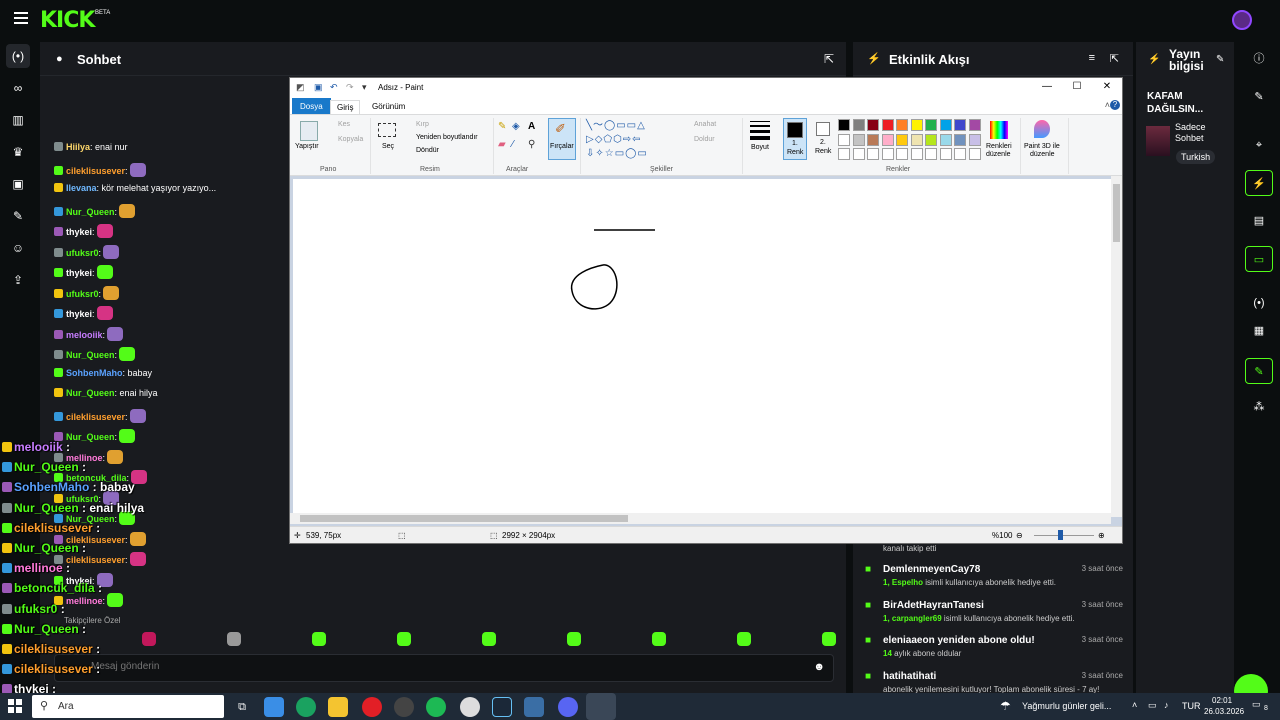 The image size is (1280, 720). I want to click on menu-icon, so click(21, 18).